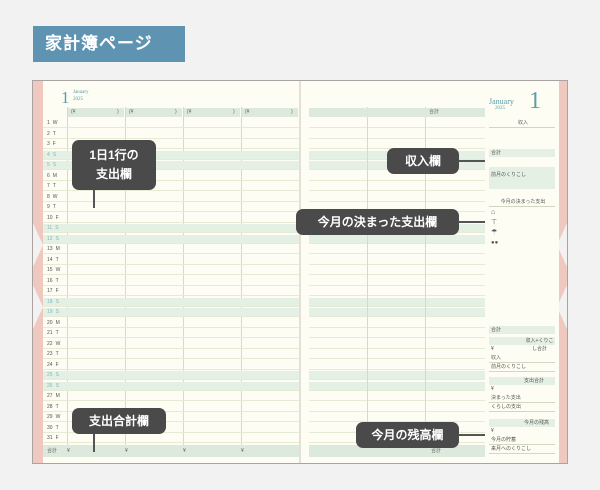  I want to click on expense-total-box: 支出合計, so click(522, 381).